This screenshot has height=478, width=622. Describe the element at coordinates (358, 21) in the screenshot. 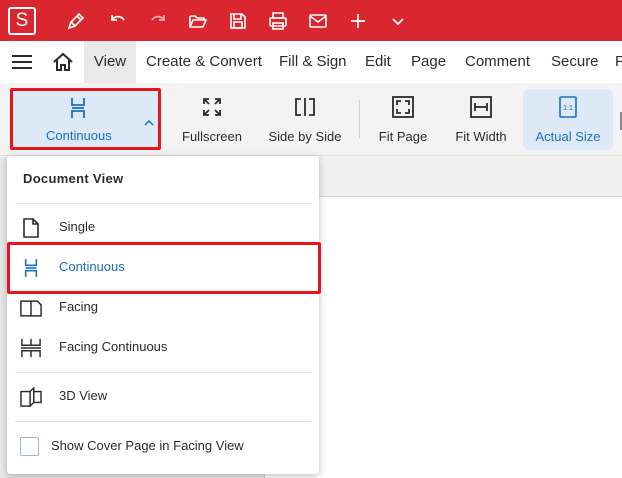

I see `new-plus-icon` at that location.